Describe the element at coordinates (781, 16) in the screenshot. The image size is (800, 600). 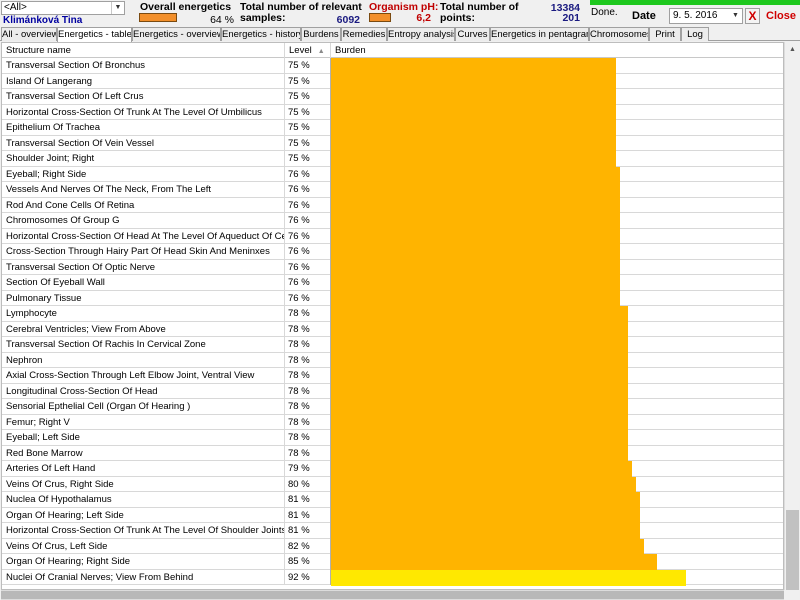
I see `close-button: Close` at that location.